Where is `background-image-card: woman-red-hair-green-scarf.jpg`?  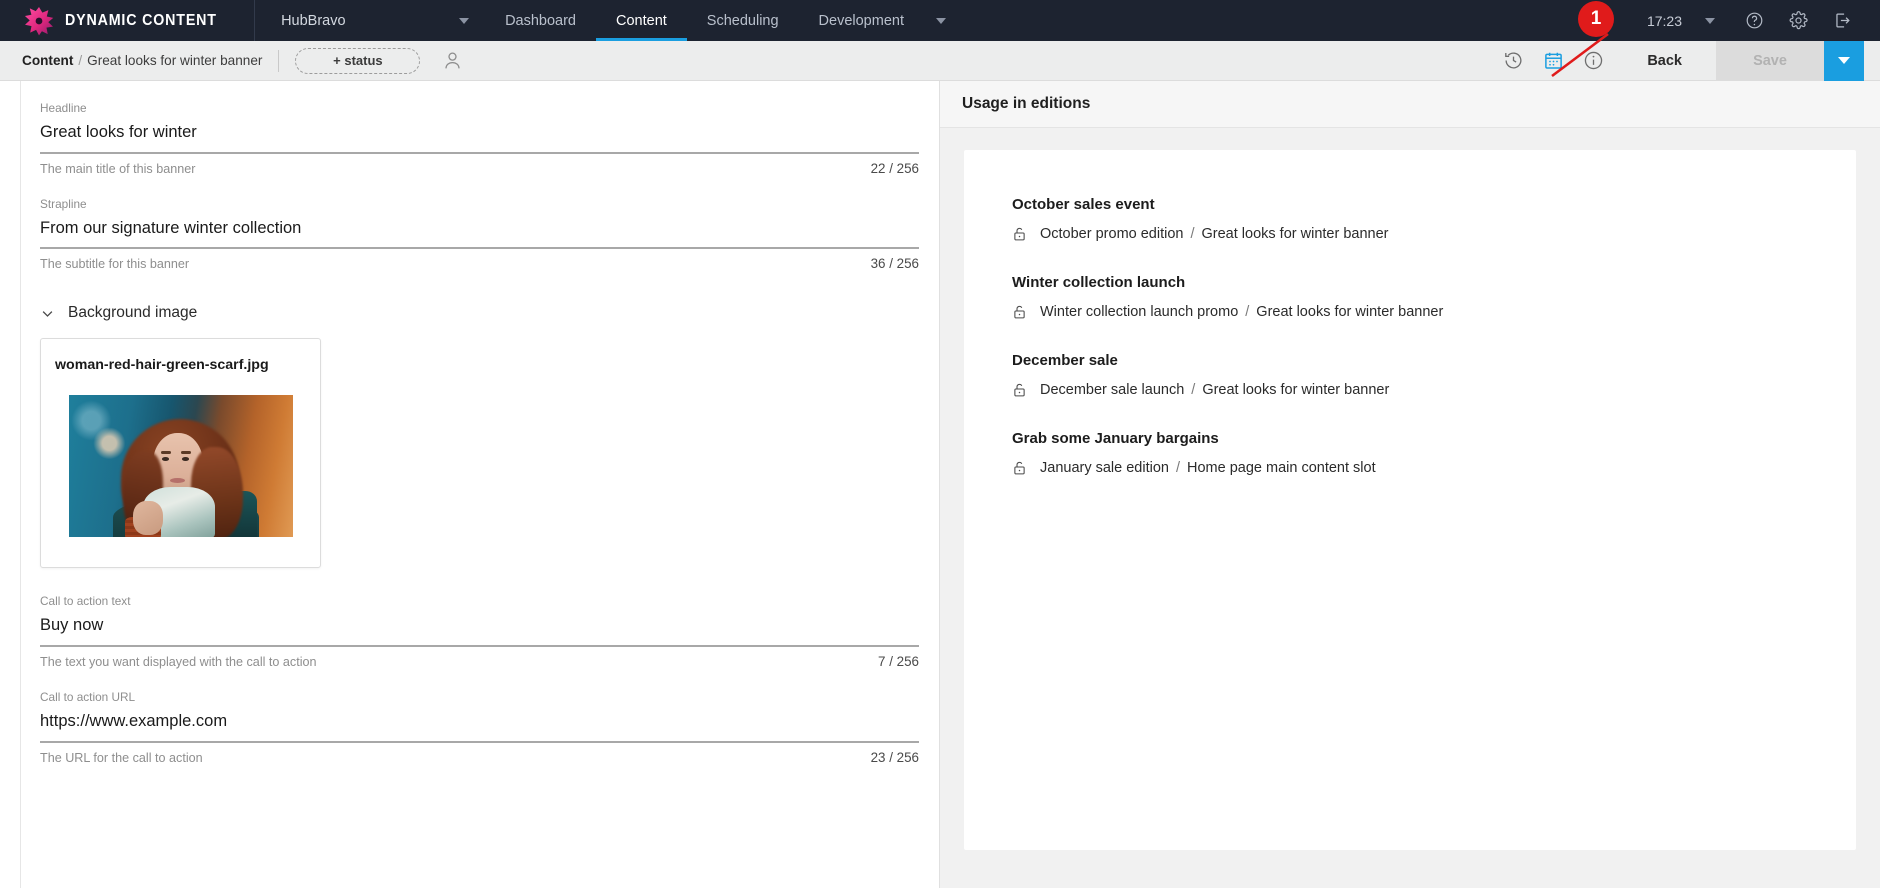 background-image-card: woman-red-hair-green-scarf.jpg is located at coordinates (180, 453).